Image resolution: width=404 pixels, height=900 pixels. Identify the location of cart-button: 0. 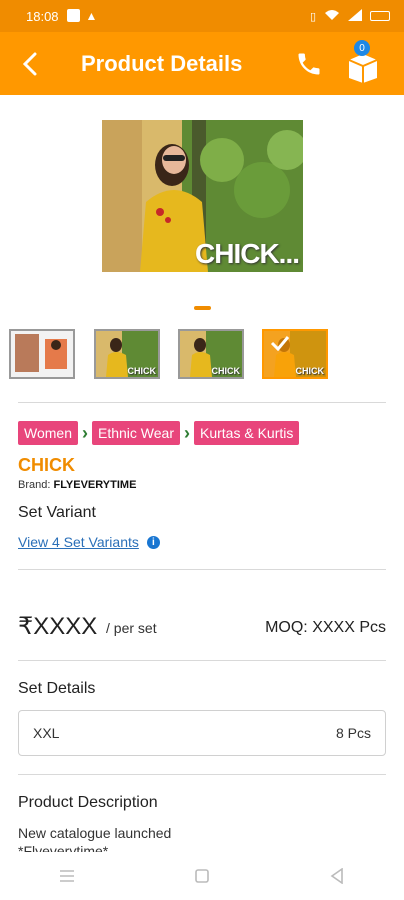
(363, 62).